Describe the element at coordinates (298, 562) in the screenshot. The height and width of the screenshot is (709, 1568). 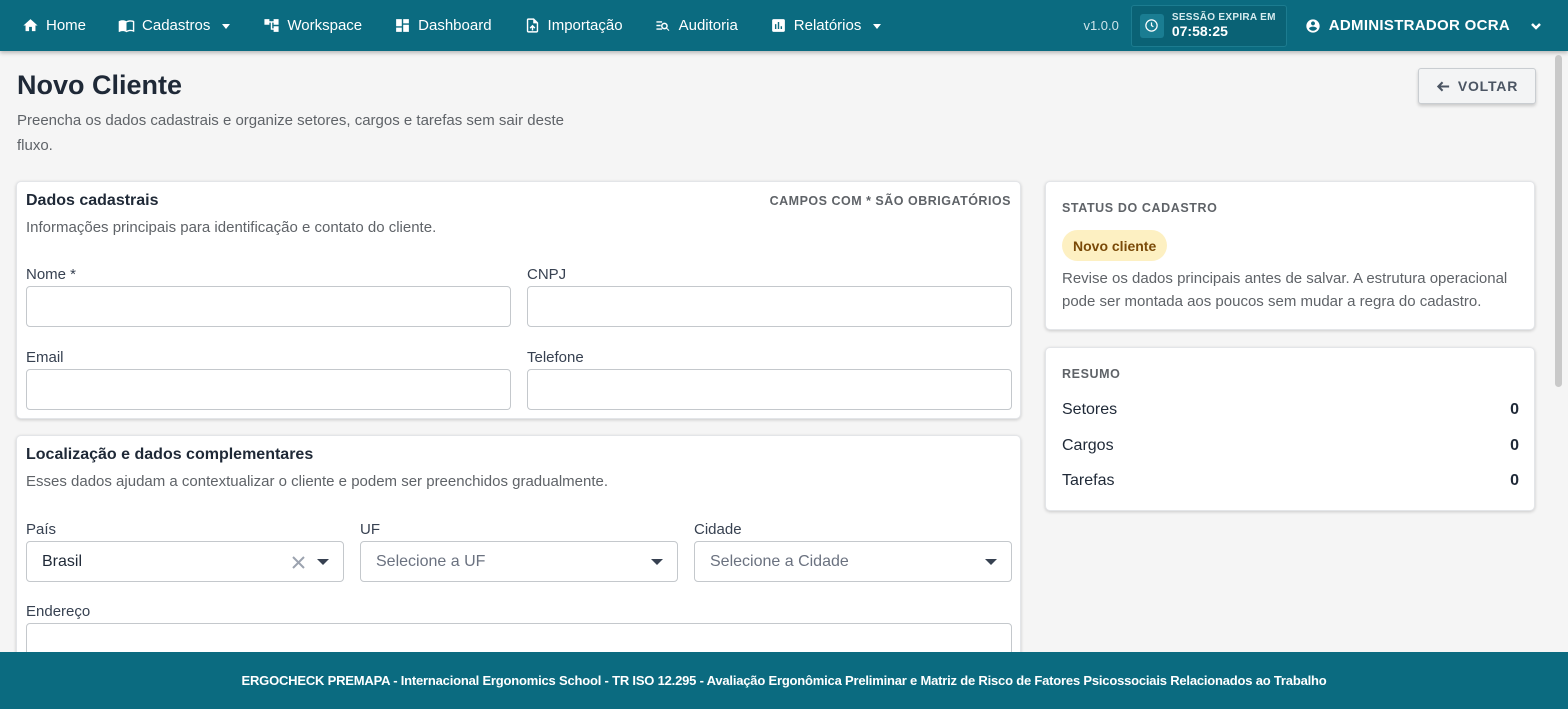
I see `clear-icon` at that location.